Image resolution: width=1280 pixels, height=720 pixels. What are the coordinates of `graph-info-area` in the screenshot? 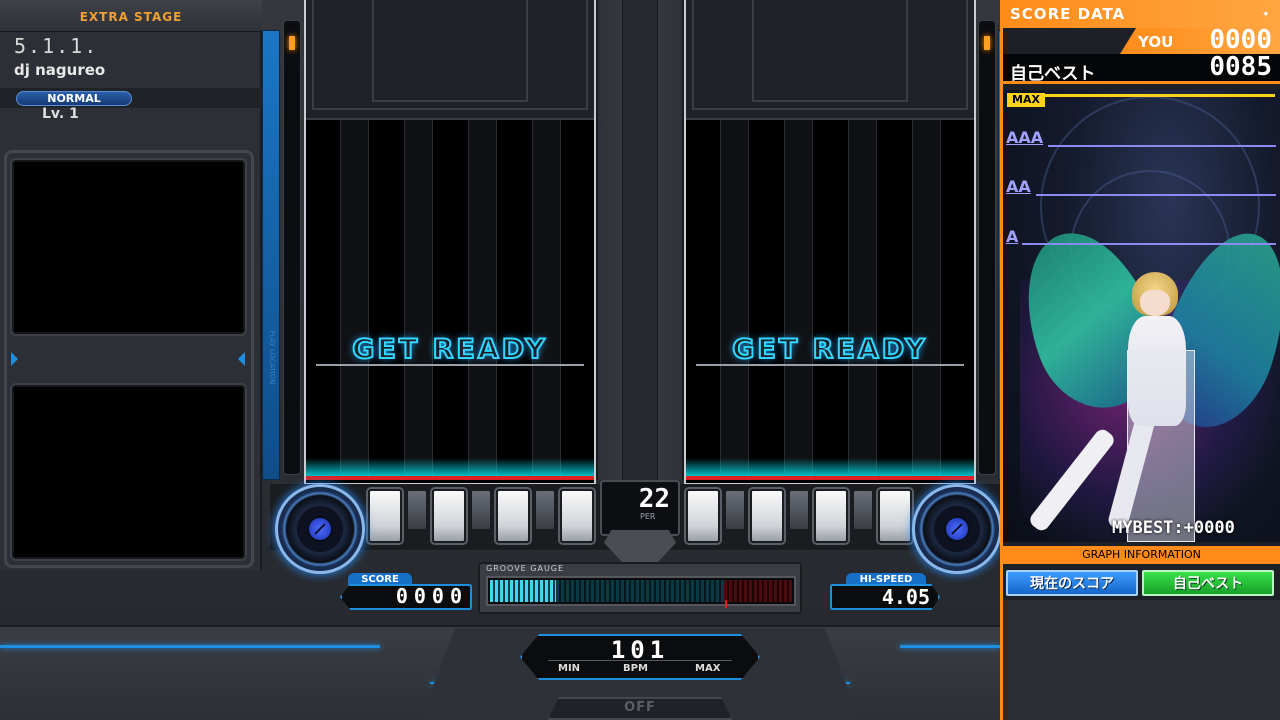 It's located at (1141, 660).